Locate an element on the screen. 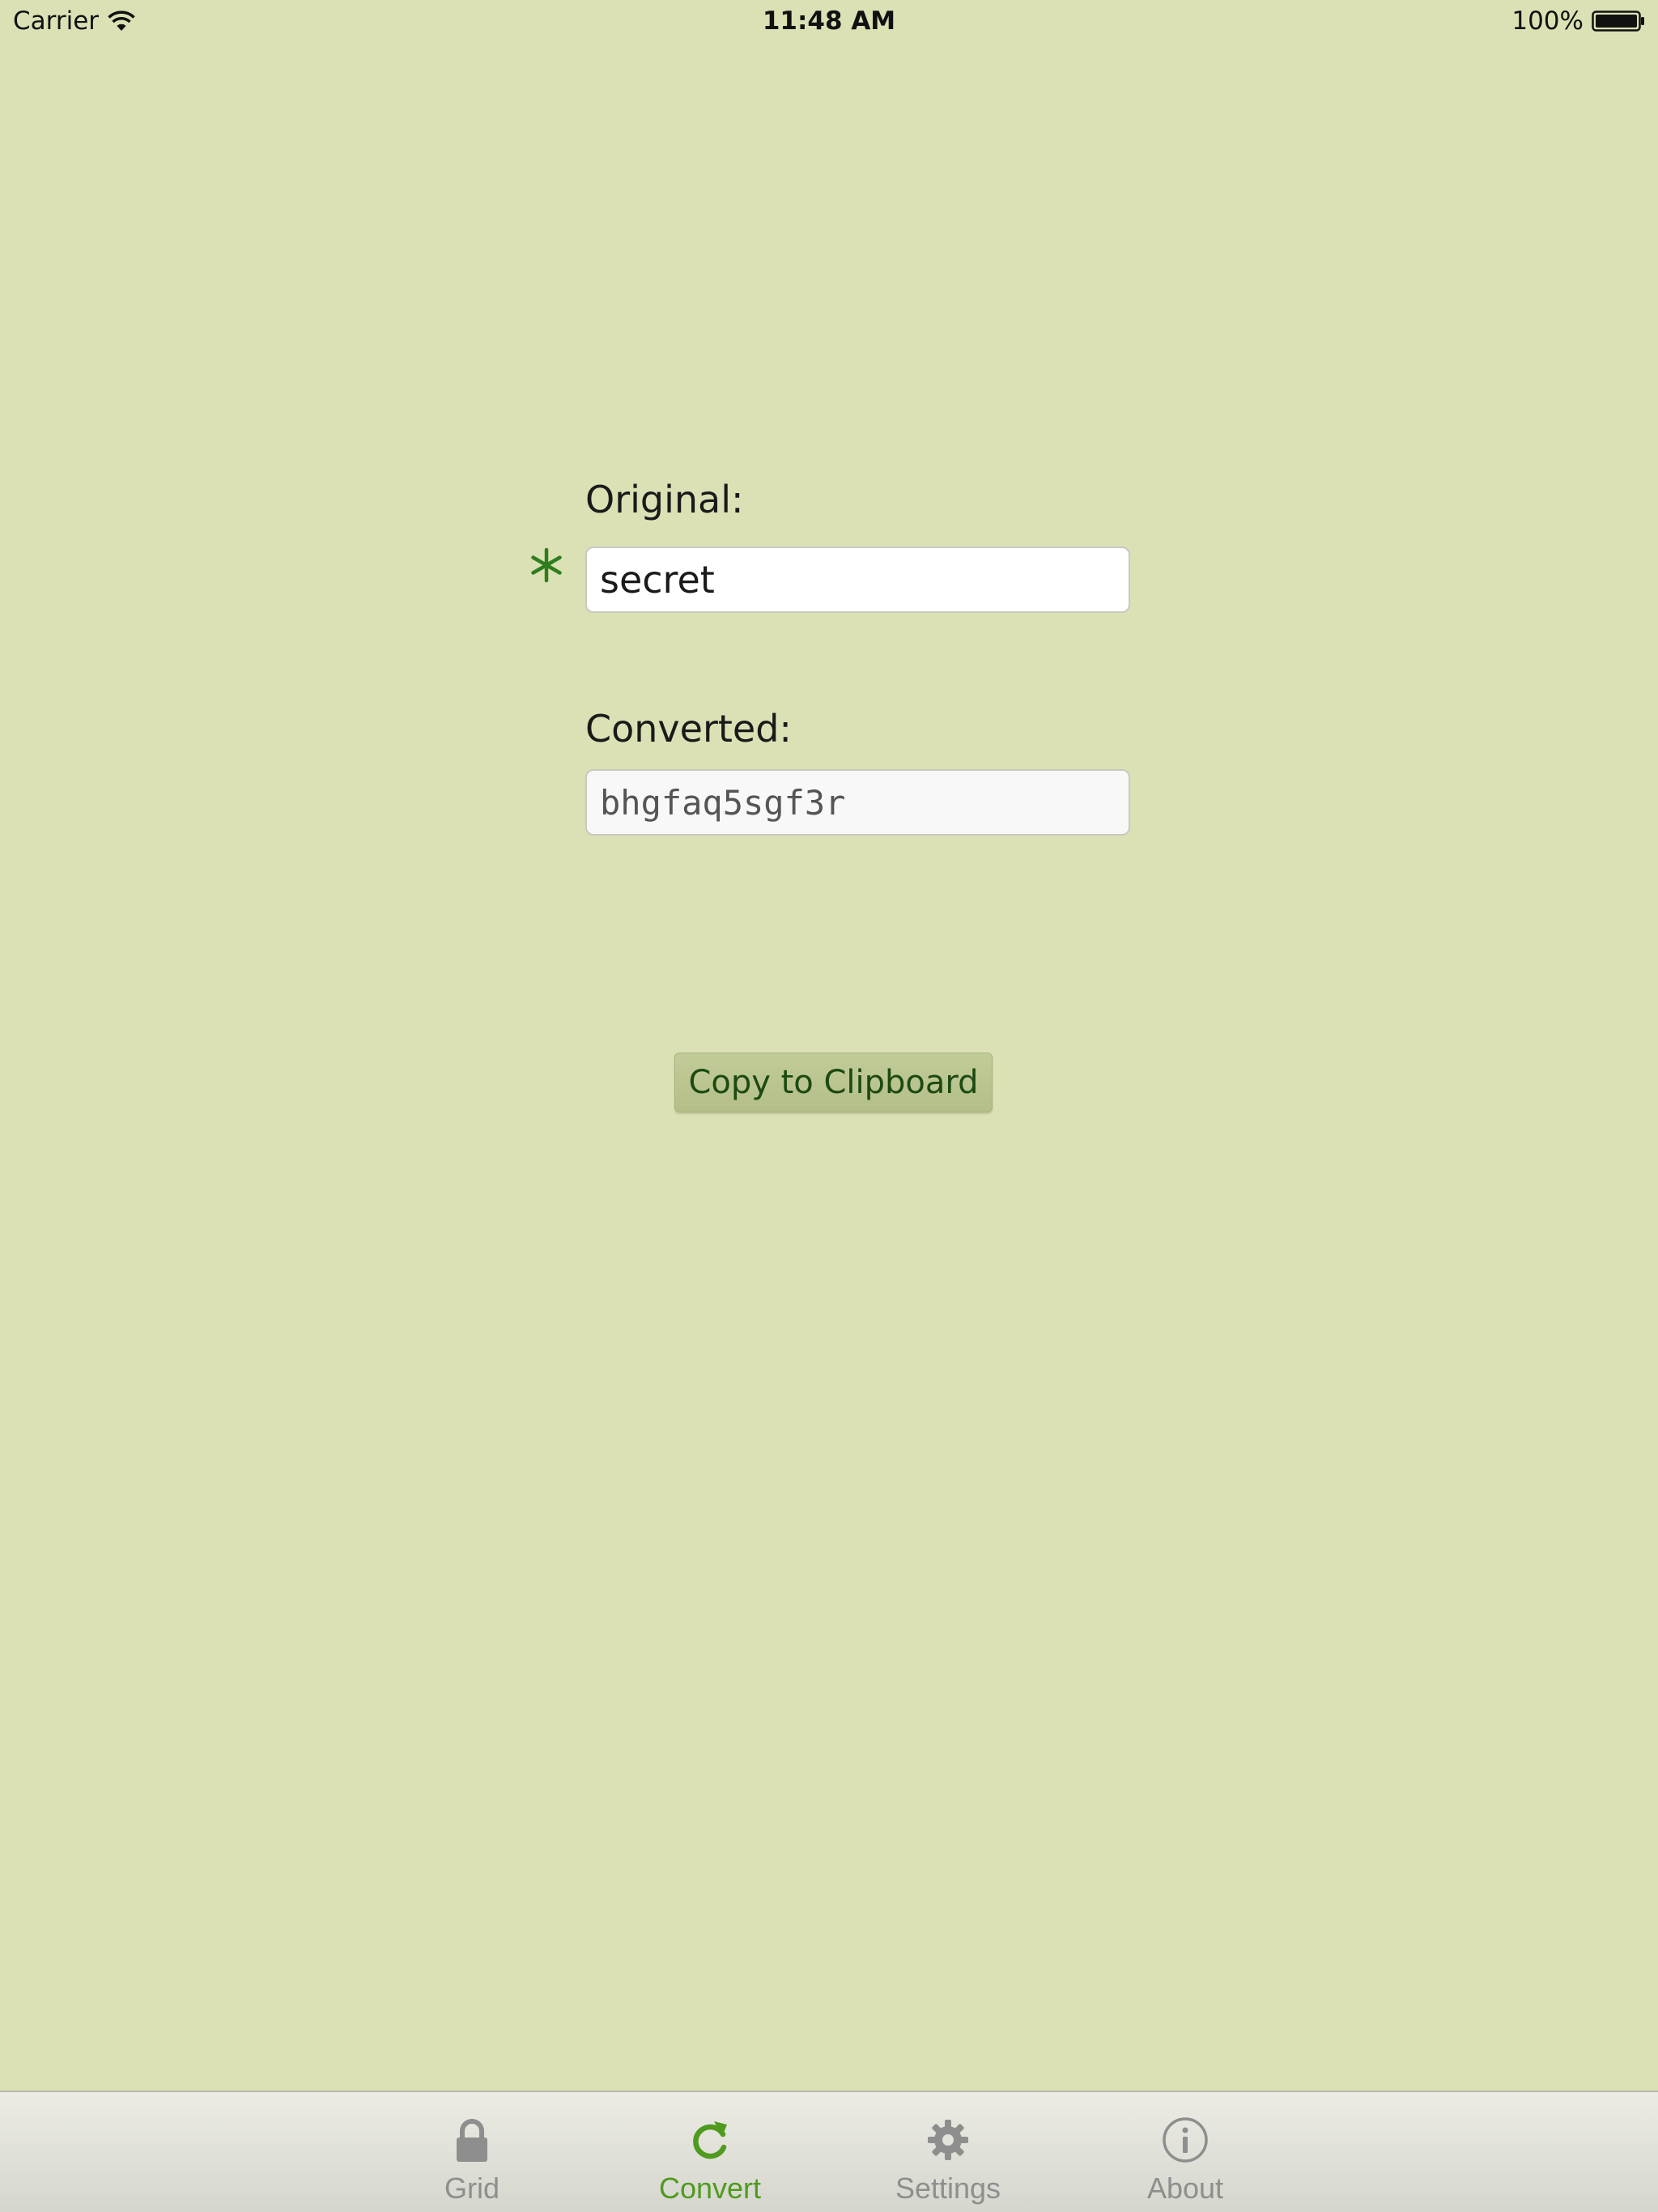  tab-about: About is located at coordinates (1185, 2152).